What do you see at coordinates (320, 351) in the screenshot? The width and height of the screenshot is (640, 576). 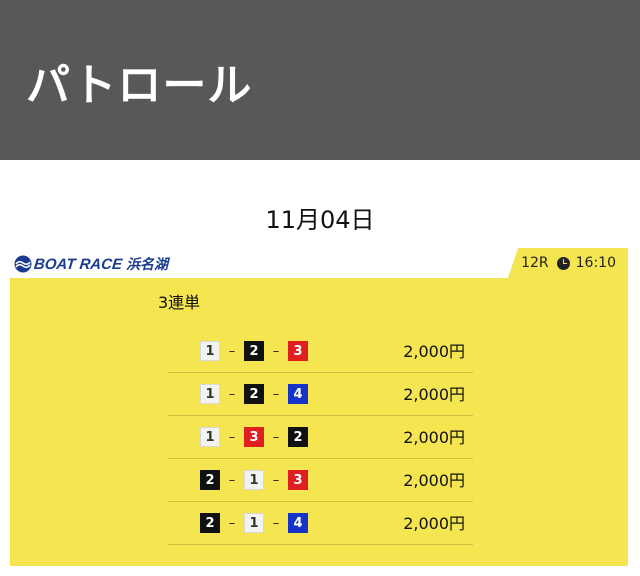 I see `bet-row: 1–2–3 2,000円` at bounding box center [320, 351].